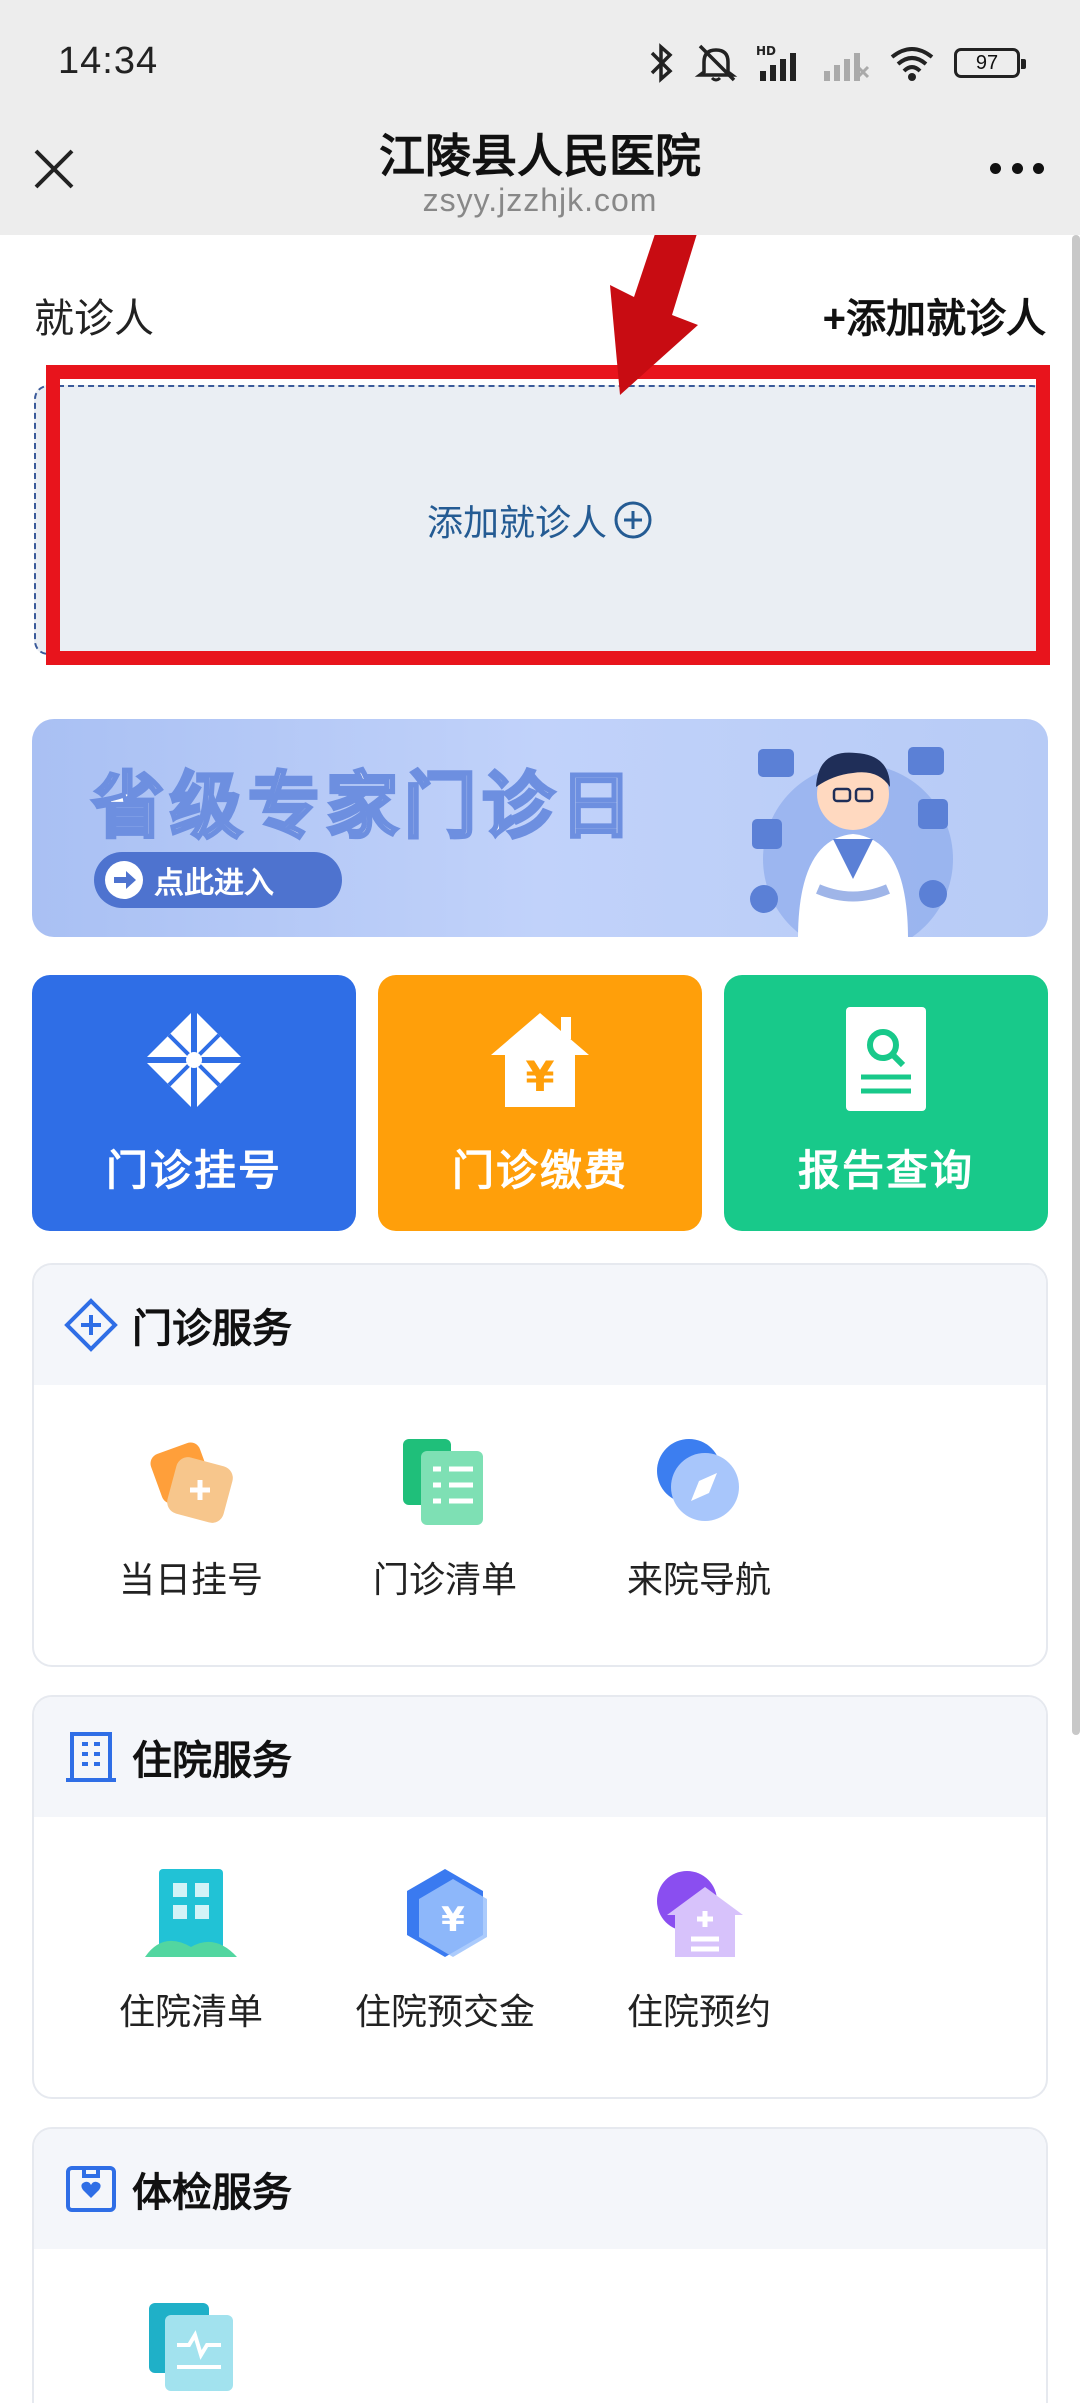  Describe the element at coordinates (444, 2011) in the screenshot. I see `service-label: 住院预交金` at that location.